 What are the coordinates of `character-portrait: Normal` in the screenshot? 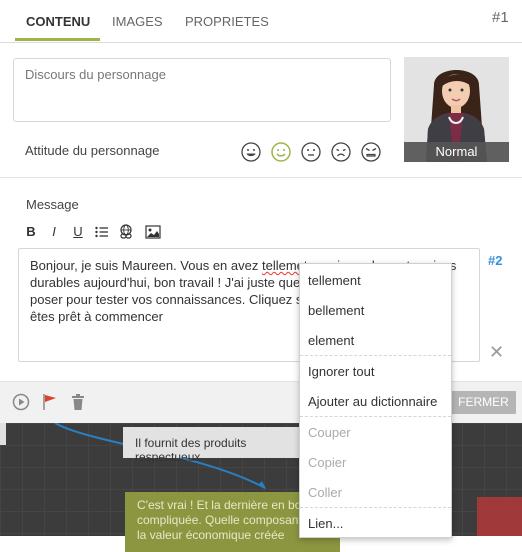 It's located at (456, 109).